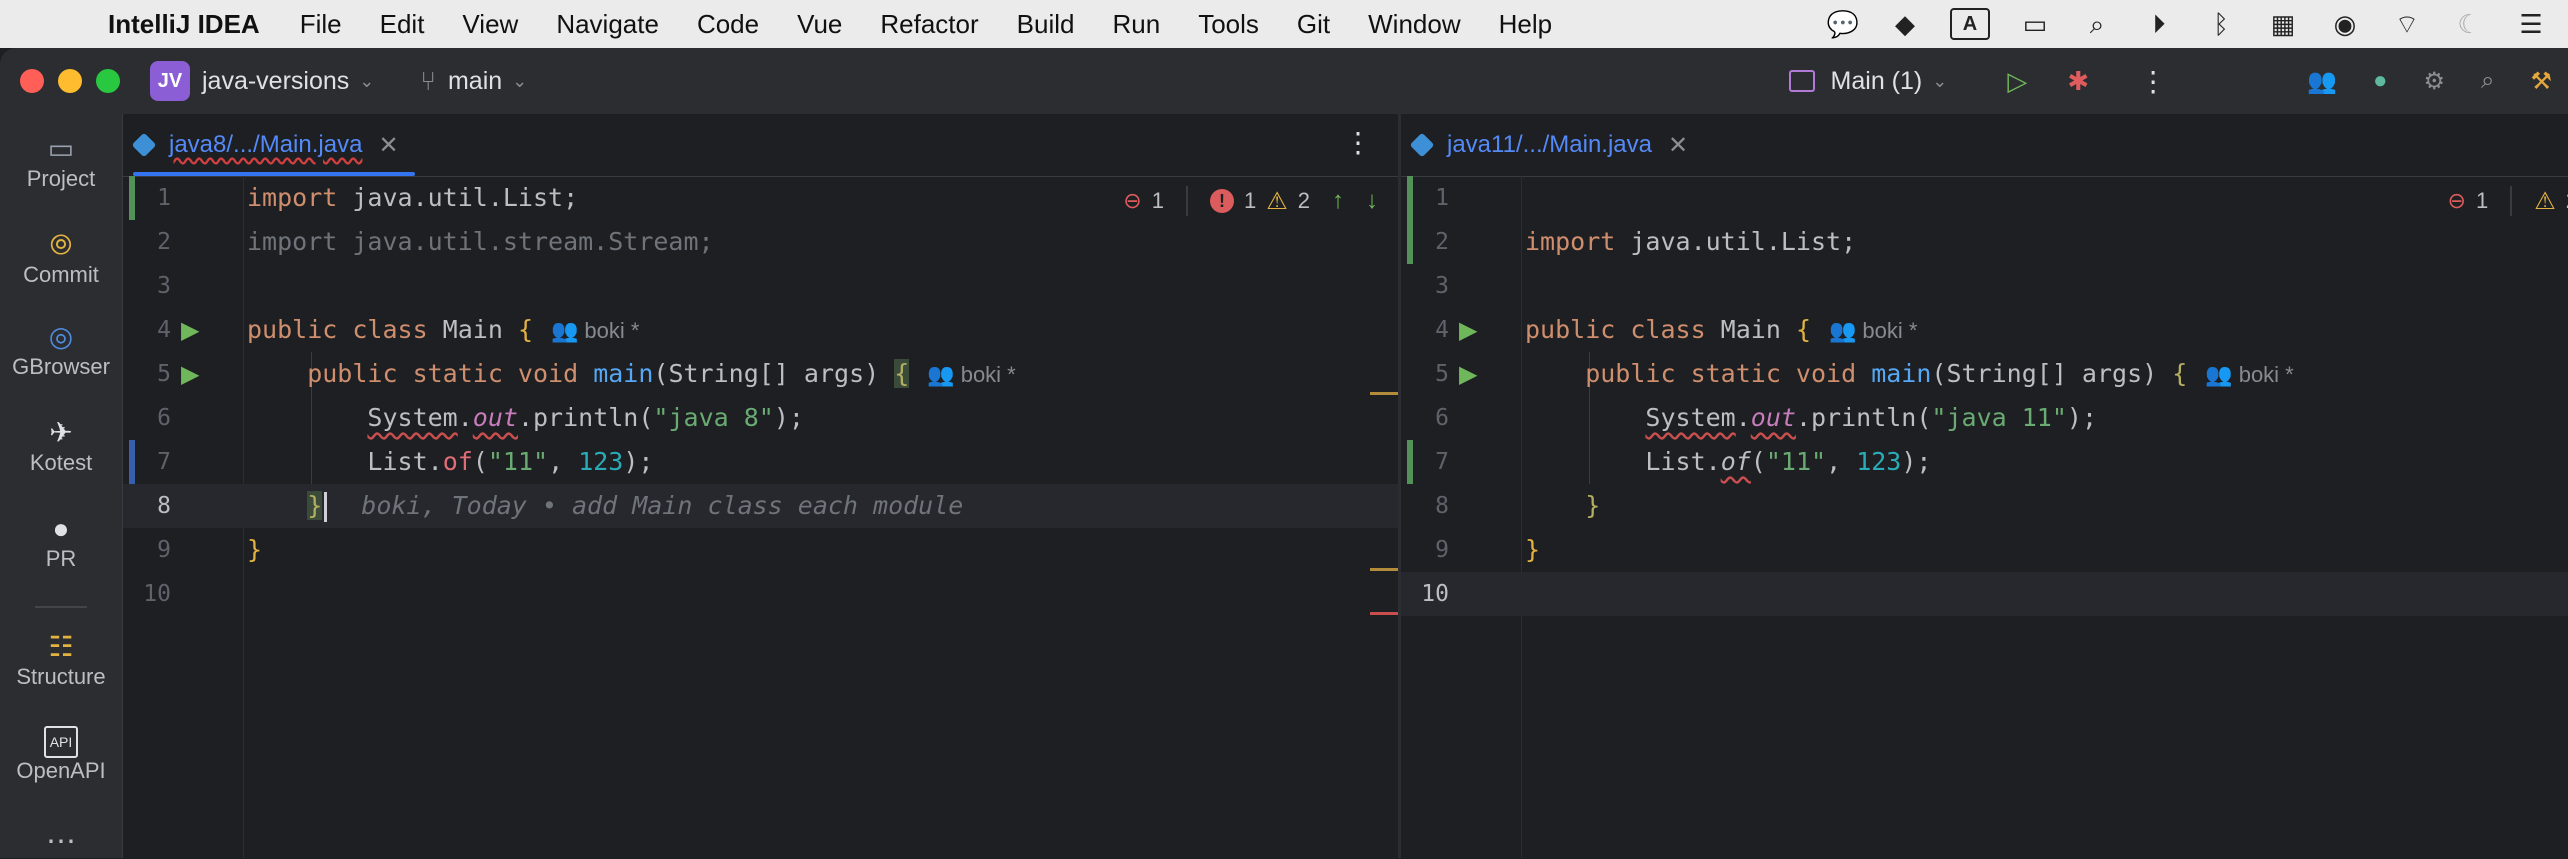  What do you see at coordinates (61, 542) in the screenshot?
I see `toolwindow-pr: ● PR` at bounding box center [61, 542].